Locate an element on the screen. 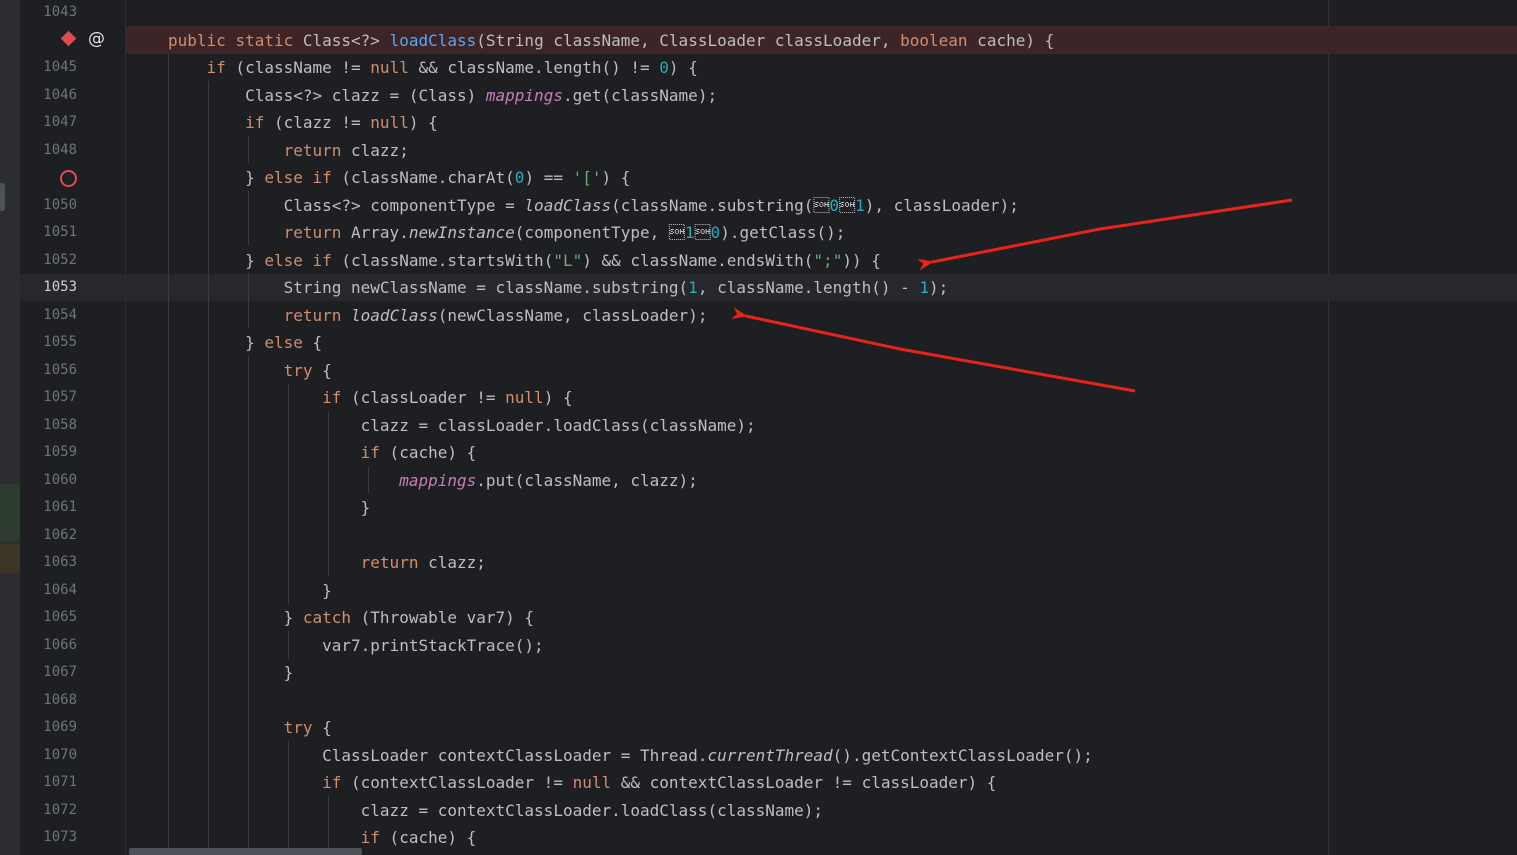  line-number: 1067 is located at coordinates (48, 673).